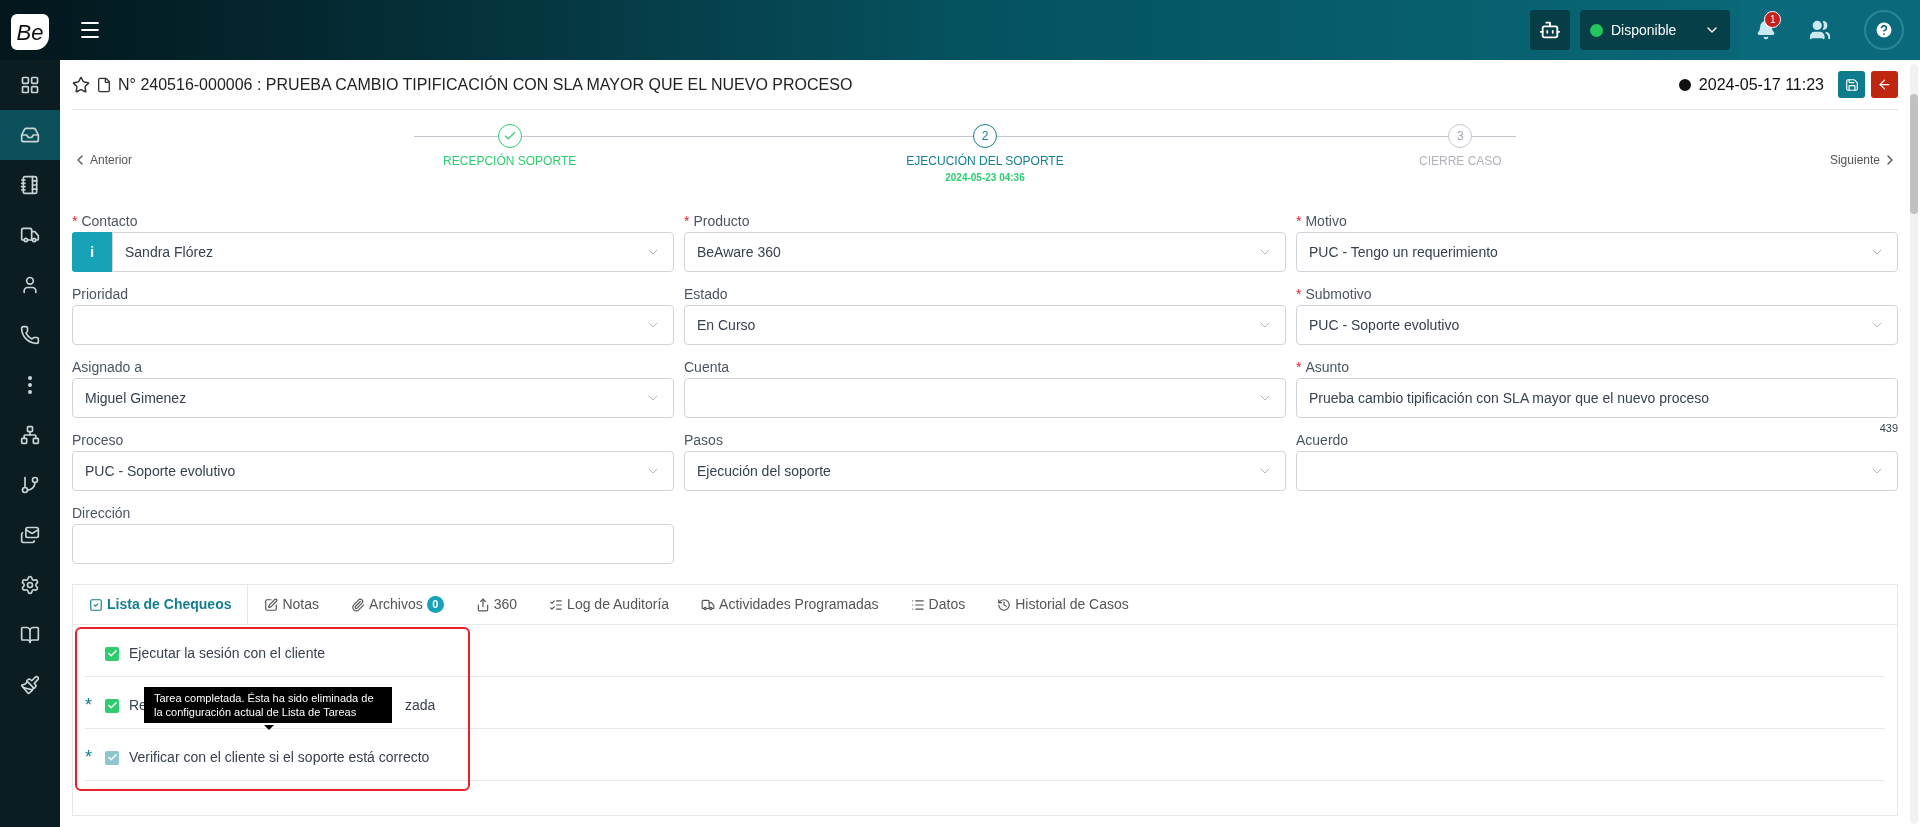 The width and height of the screenshot is (1920, 827). What do you see at coordinates (373, 398) in the screenshot?
I see `select-field: Miguel Gimenez` at bounding box center [373, 398].